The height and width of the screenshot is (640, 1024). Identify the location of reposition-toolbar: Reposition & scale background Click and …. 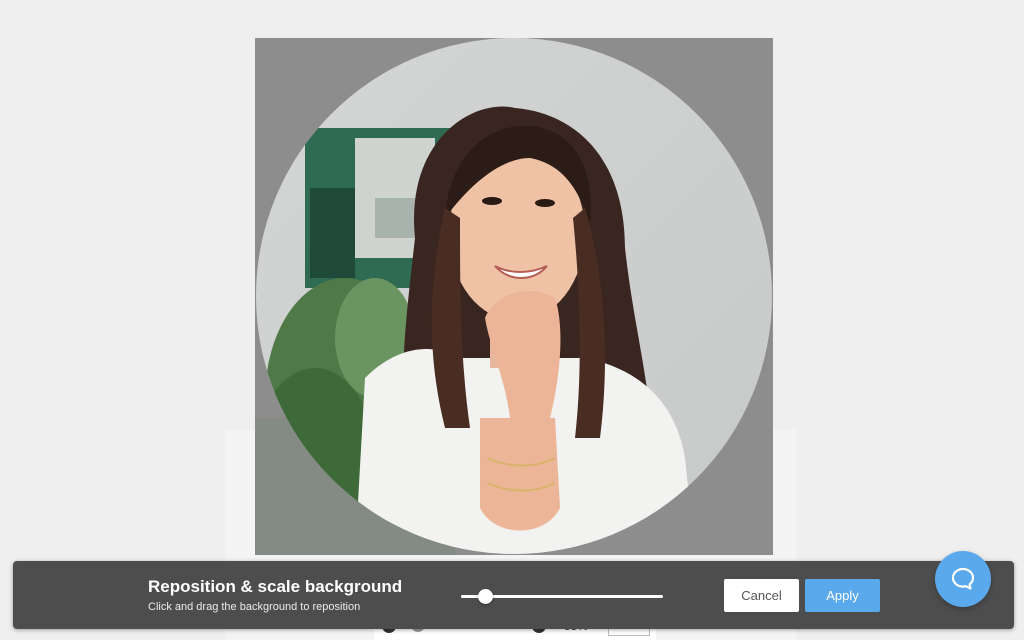
(513, 595).